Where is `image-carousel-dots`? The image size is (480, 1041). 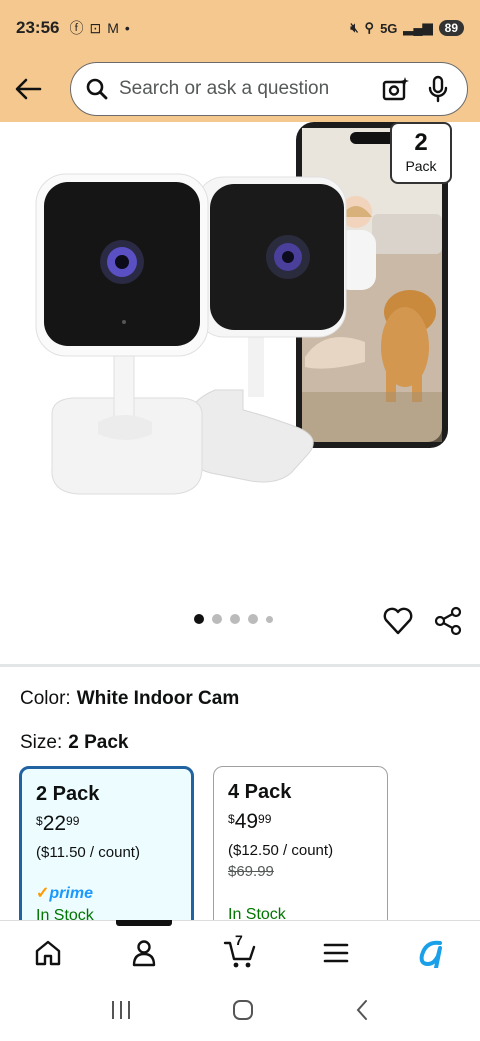 image-carousel-dots is located at coordinates (233, 619).